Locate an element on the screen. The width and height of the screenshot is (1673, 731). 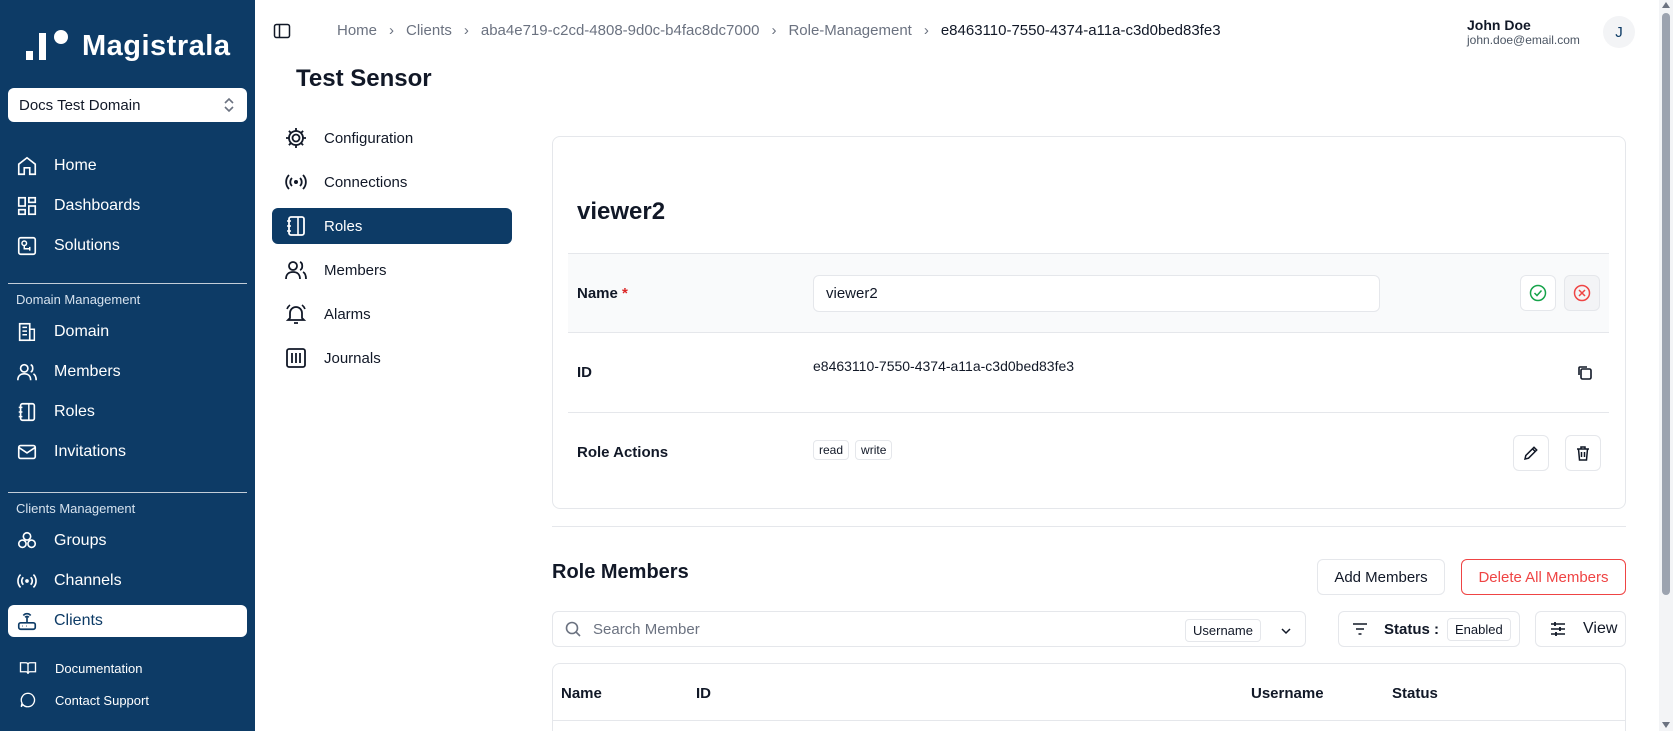
sidebar-item-dashboards: Dashboards is located at coordinates (127, 206).